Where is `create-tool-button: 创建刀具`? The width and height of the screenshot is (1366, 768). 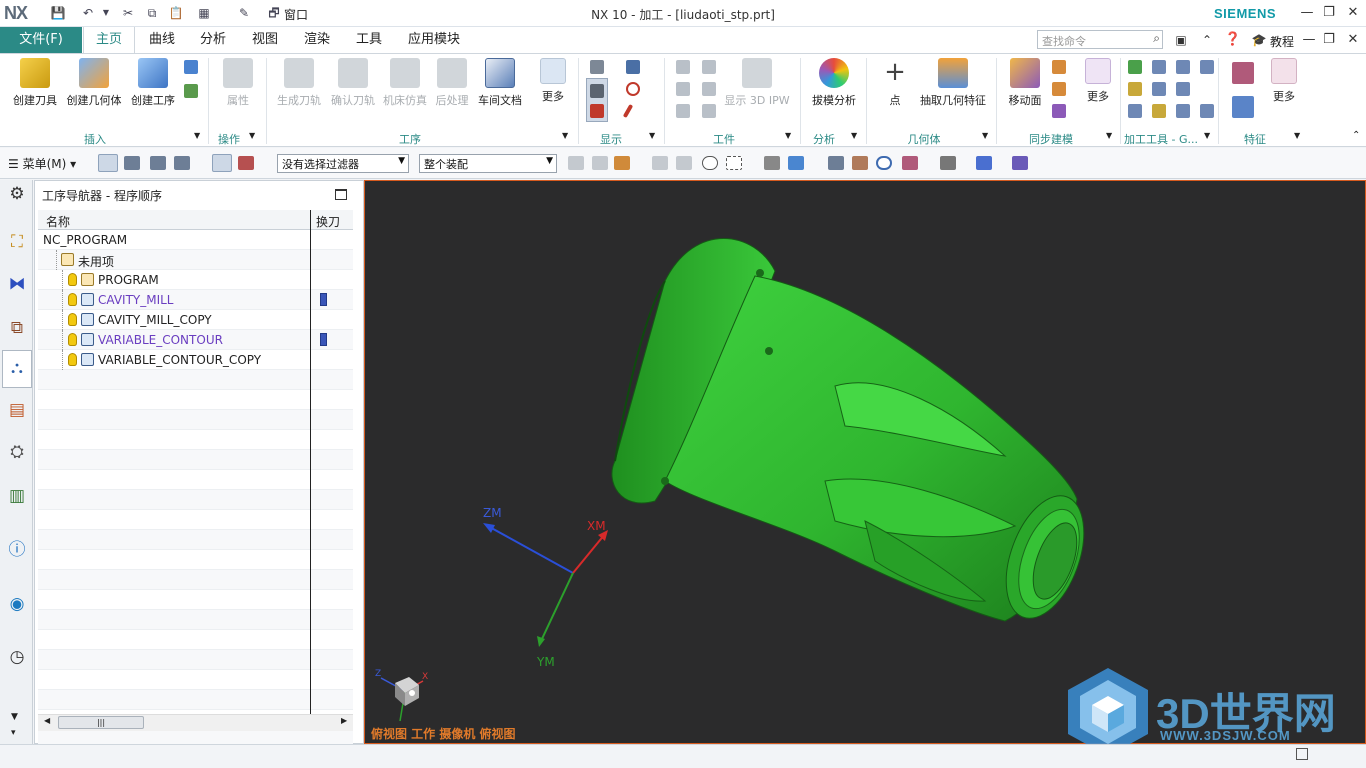
create-tool-button: 创建刀具 is located at coordinates (35, 83).